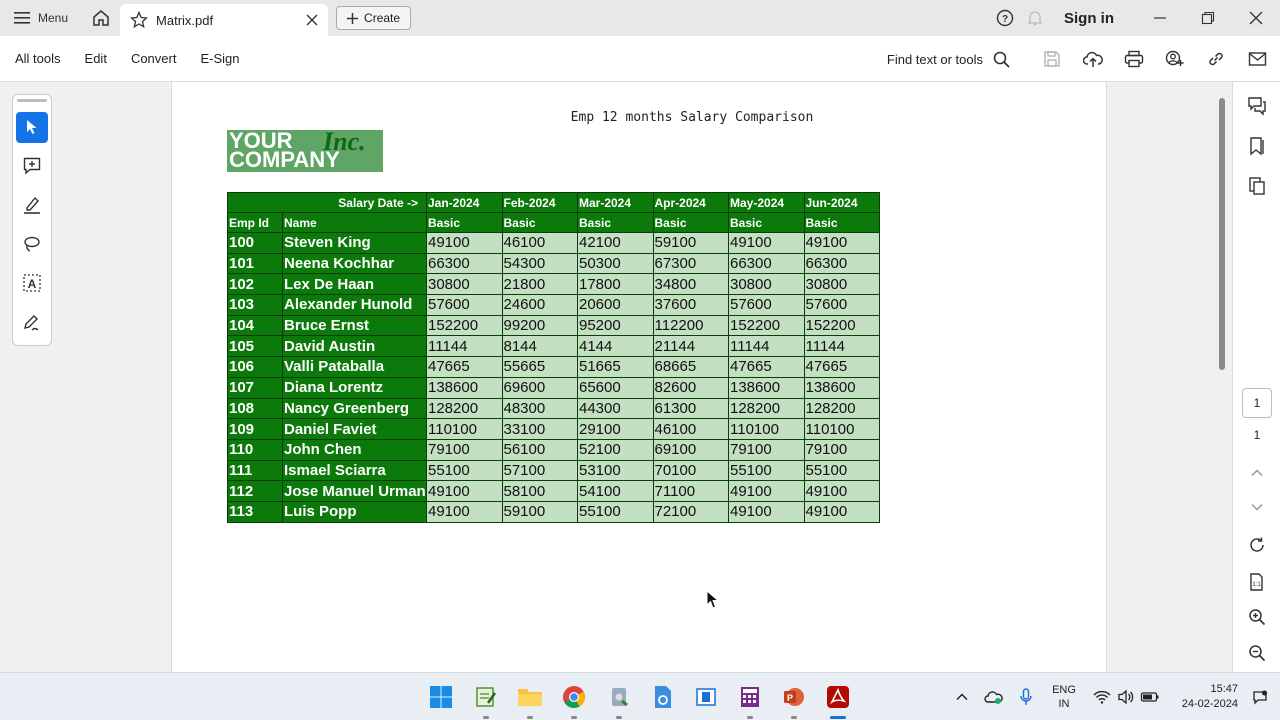 The width and height of the screenshot is (1280, 720). What do you see at coordinates (139, 20) in the screenshot?
I see `star-icon` at bounding box center [139, 20].